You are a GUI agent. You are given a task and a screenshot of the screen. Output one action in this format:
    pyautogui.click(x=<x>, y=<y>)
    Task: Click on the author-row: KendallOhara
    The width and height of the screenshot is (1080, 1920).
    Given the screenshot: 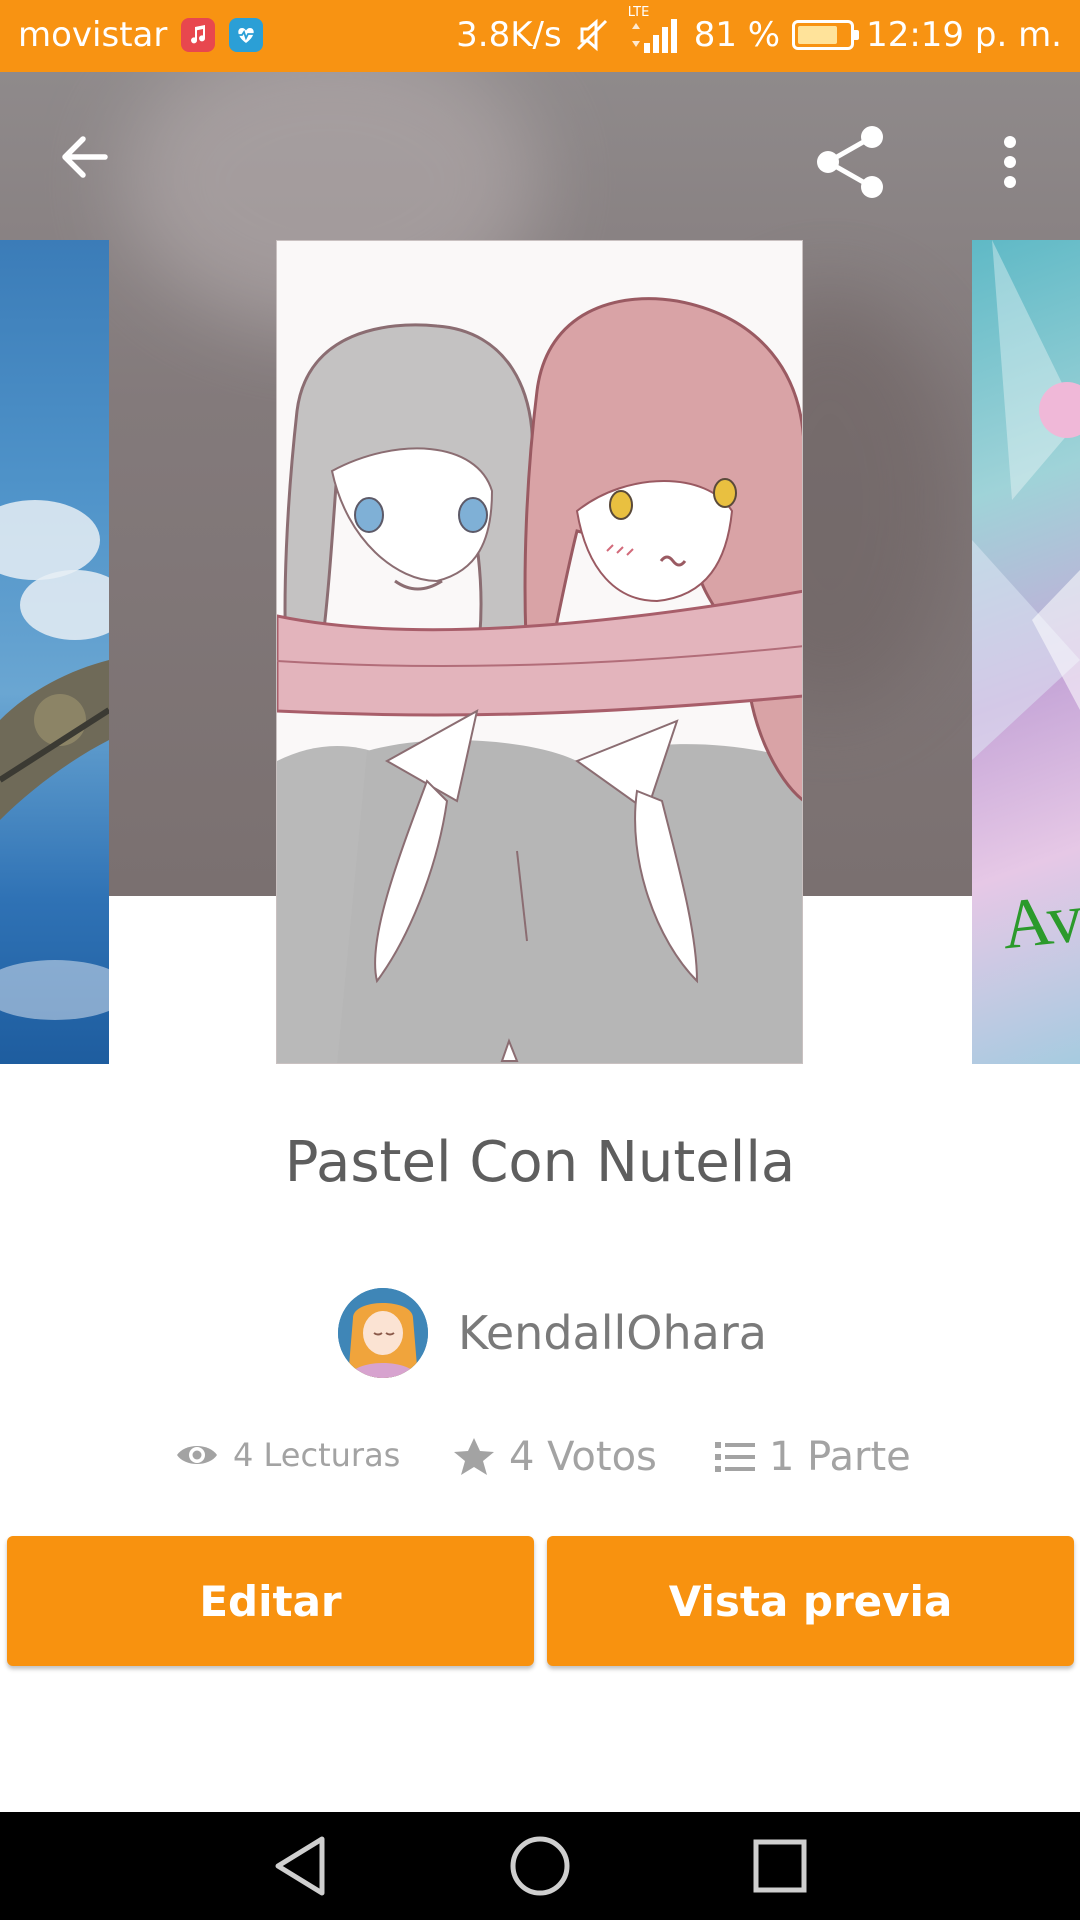 What is the action you would take?
    pyautogui.click(x=552, y=1333)
    